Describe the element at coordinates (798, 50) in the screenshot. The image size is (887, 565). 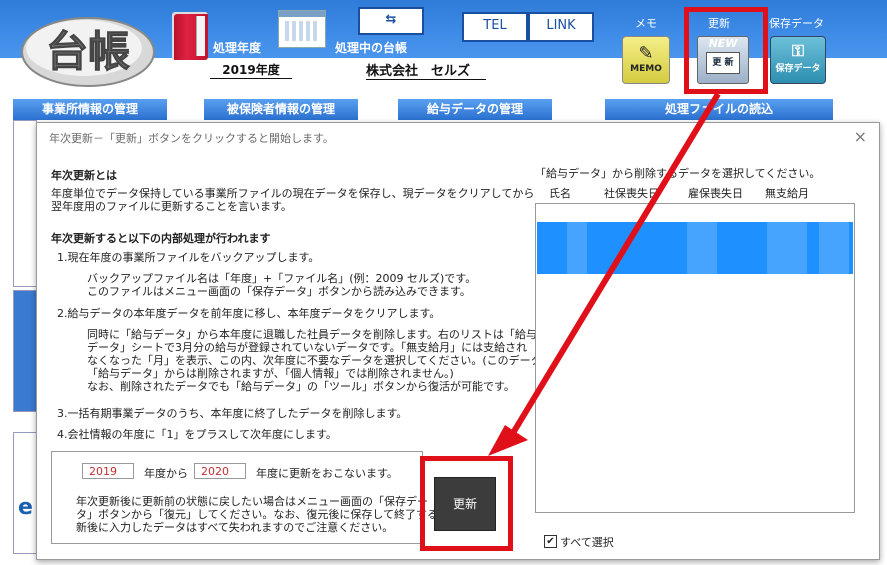
I see `key-icon: ⚿` at that location.